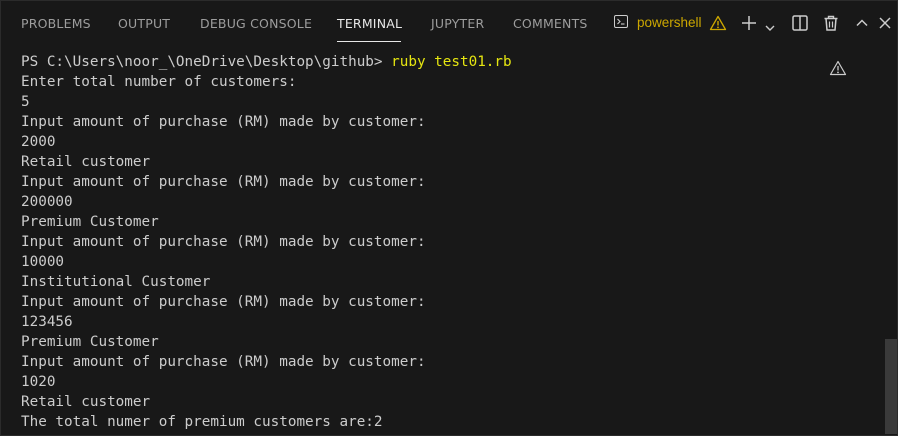 This screenshot has height=436, width=898. Describe the element at coordinates (159, 82) in the screenshot. I see `terminal-line: Enter total number of customers:` at that location.